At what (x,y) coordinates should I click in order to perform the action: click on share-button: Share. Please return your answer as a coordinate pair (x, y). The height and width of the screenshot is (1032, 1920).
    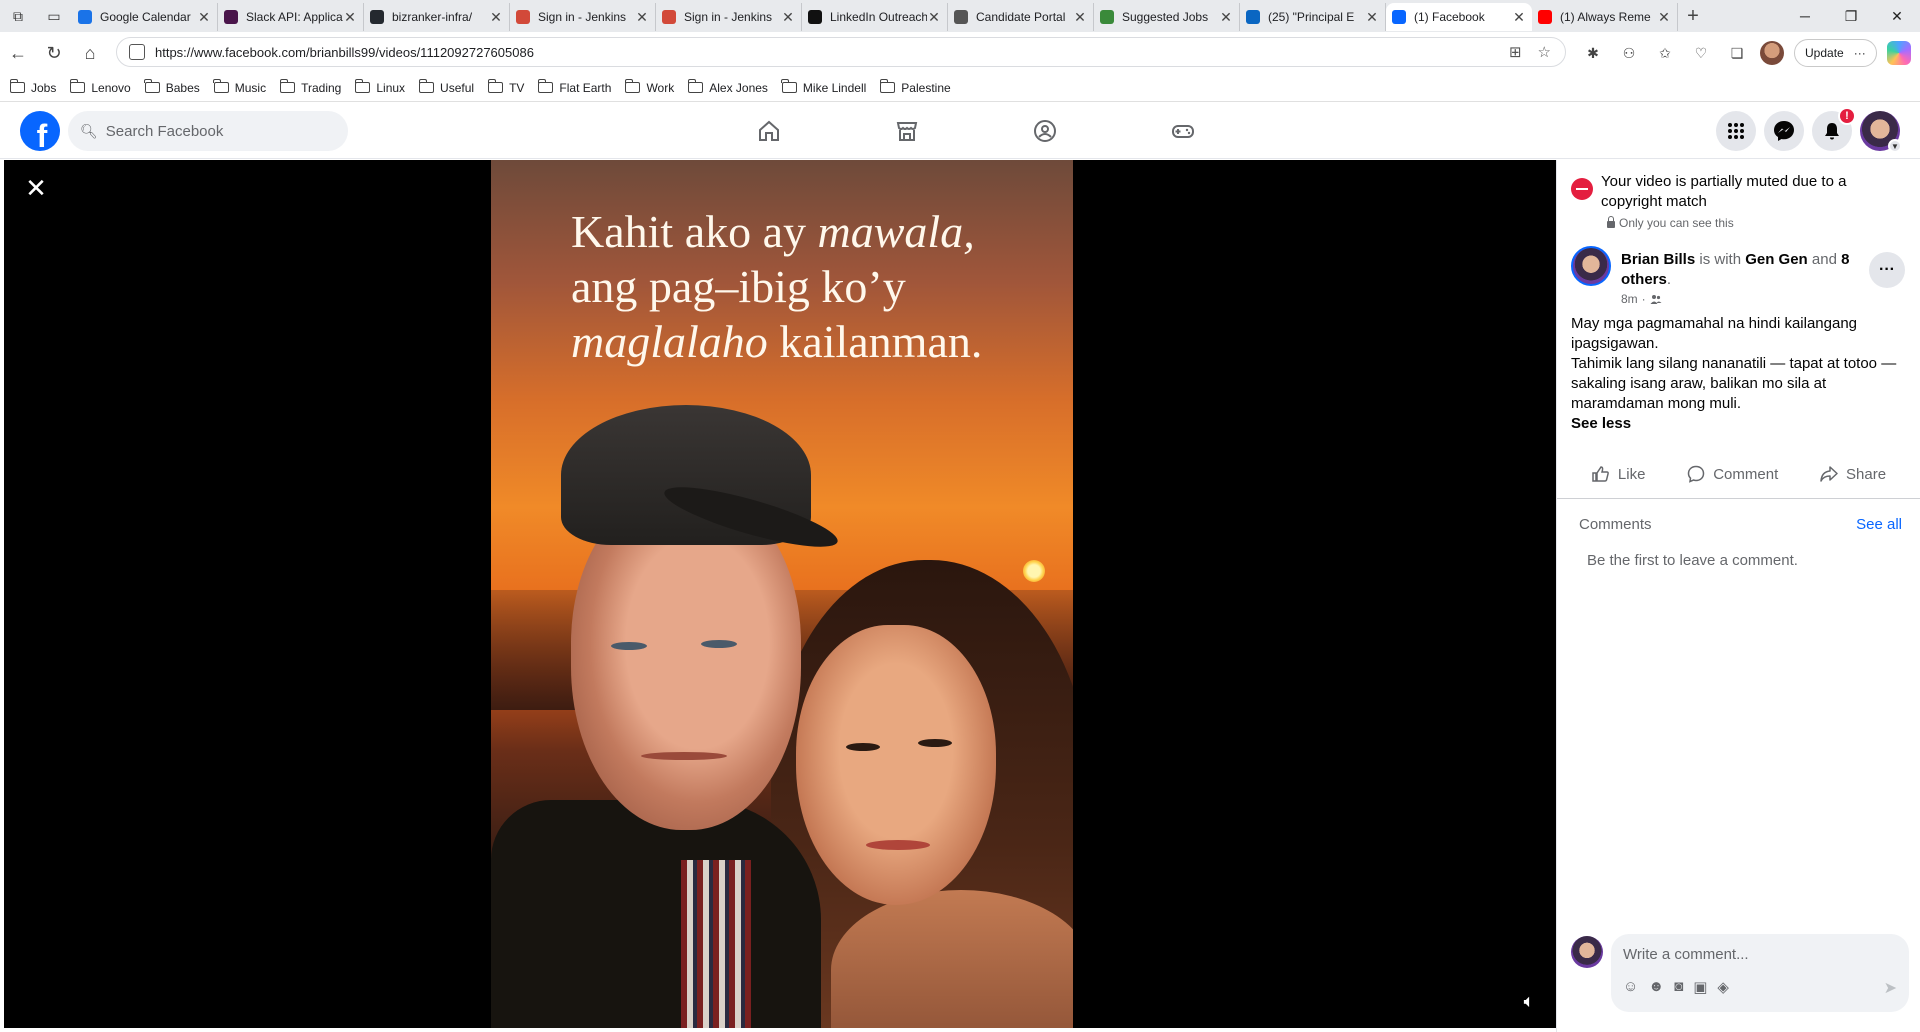
    Looking at the image, I should click on (1853, 474).